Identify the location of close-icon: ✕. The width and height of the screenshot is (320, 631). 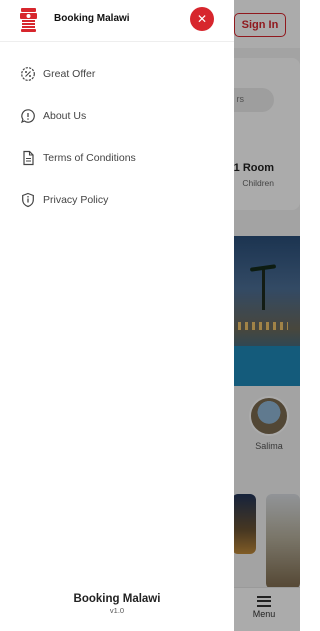
(202, 19).